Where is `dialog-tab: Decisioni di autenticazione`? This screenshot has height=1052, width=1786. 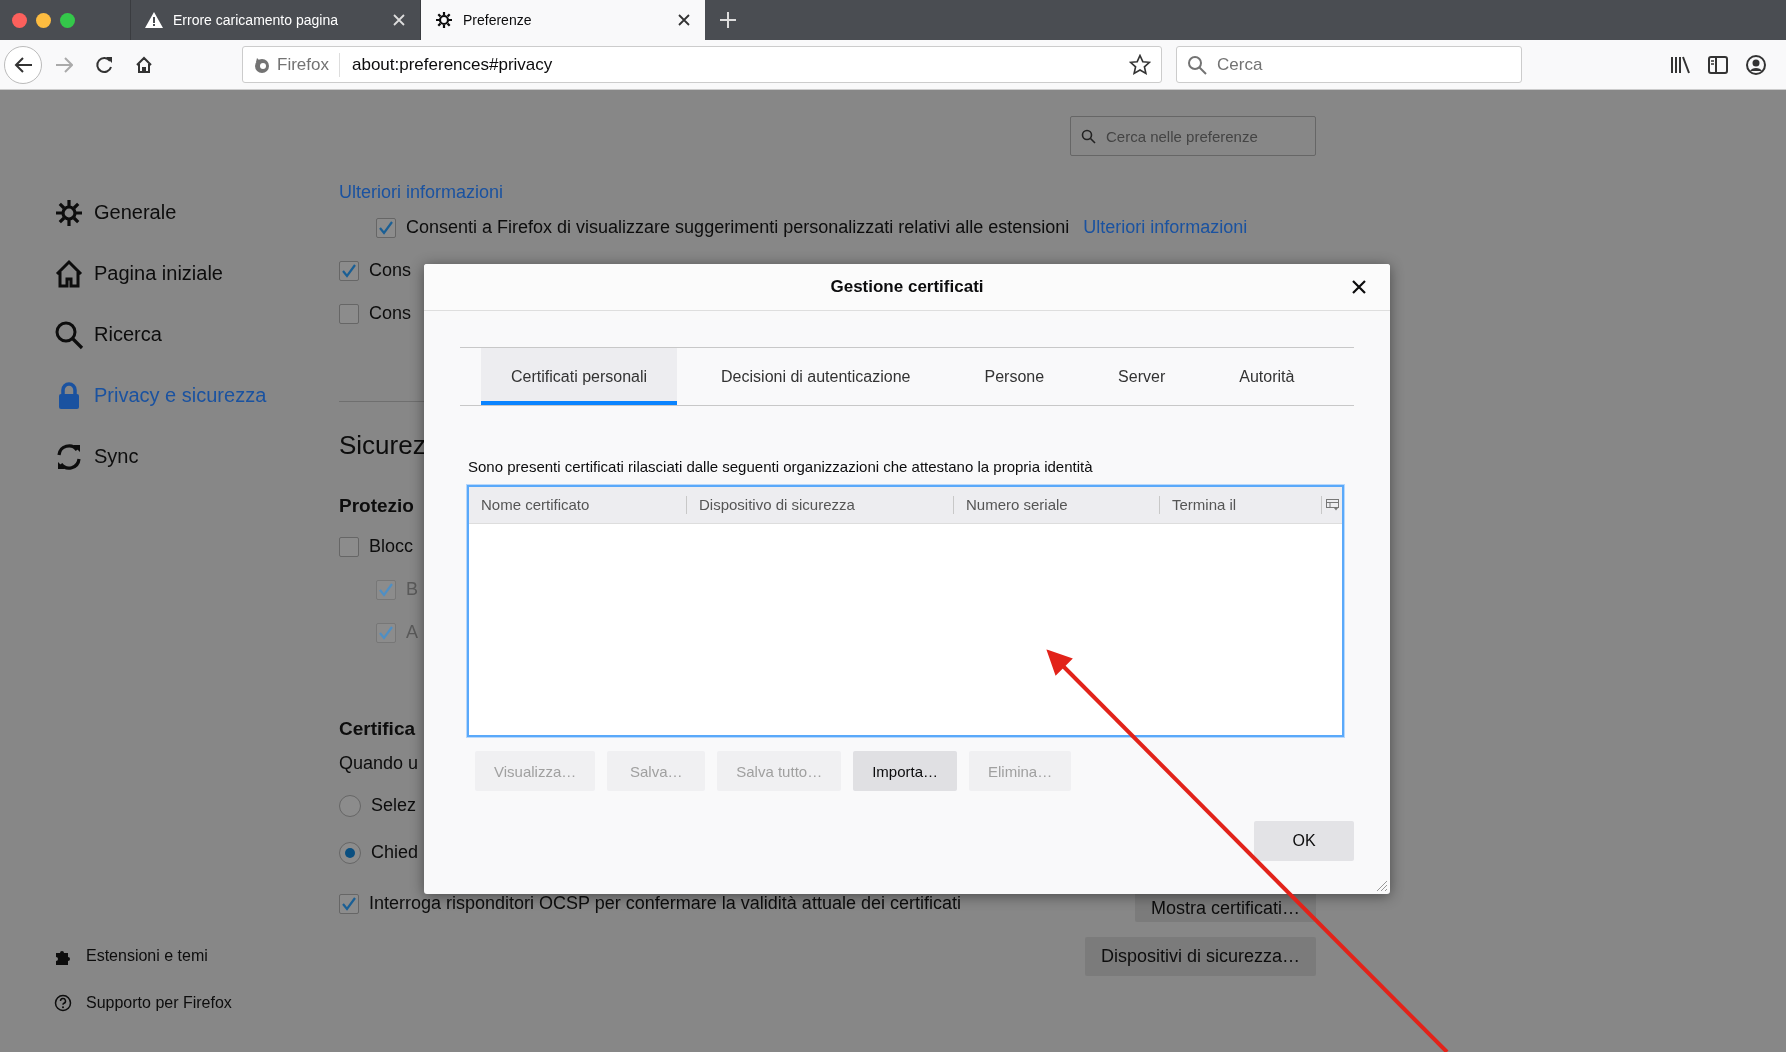 dialog-tab: Decisioni di autenticazione is located at coordinates (816, 376).